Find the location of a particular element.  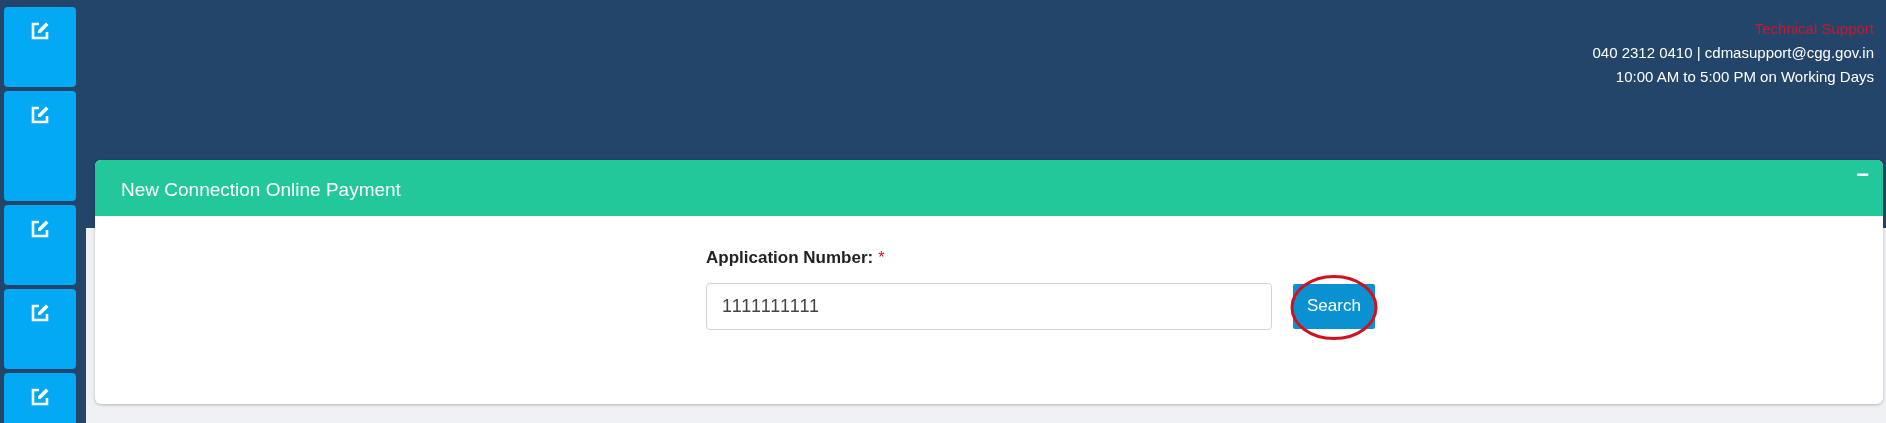

application-number-field: 1111111111 is located at coordinates (989, 306).